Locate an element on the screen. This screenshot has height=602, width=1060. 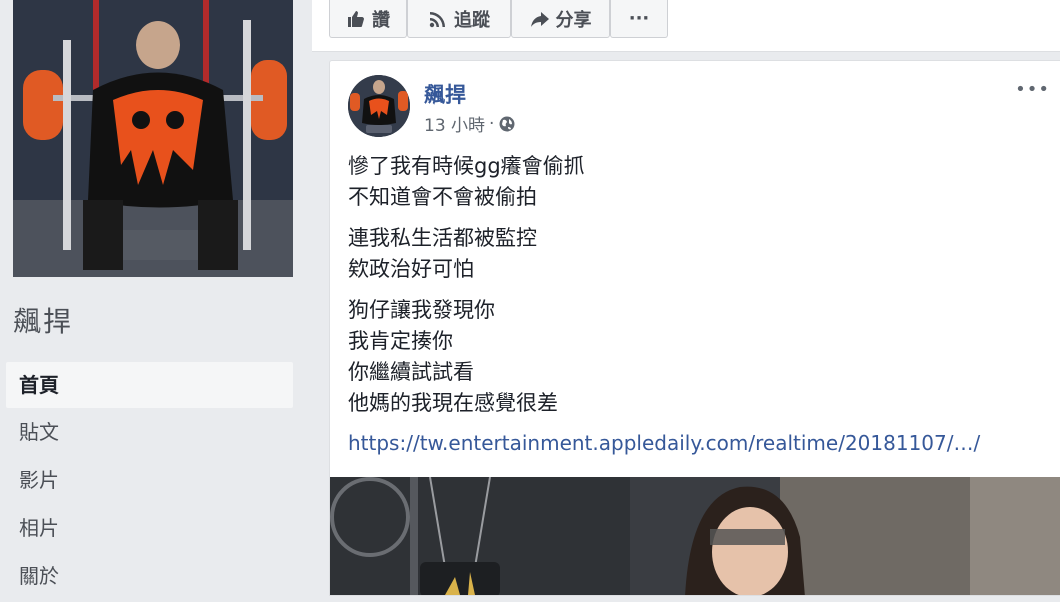
post-attachment-image is located at coordinates (695, 536).